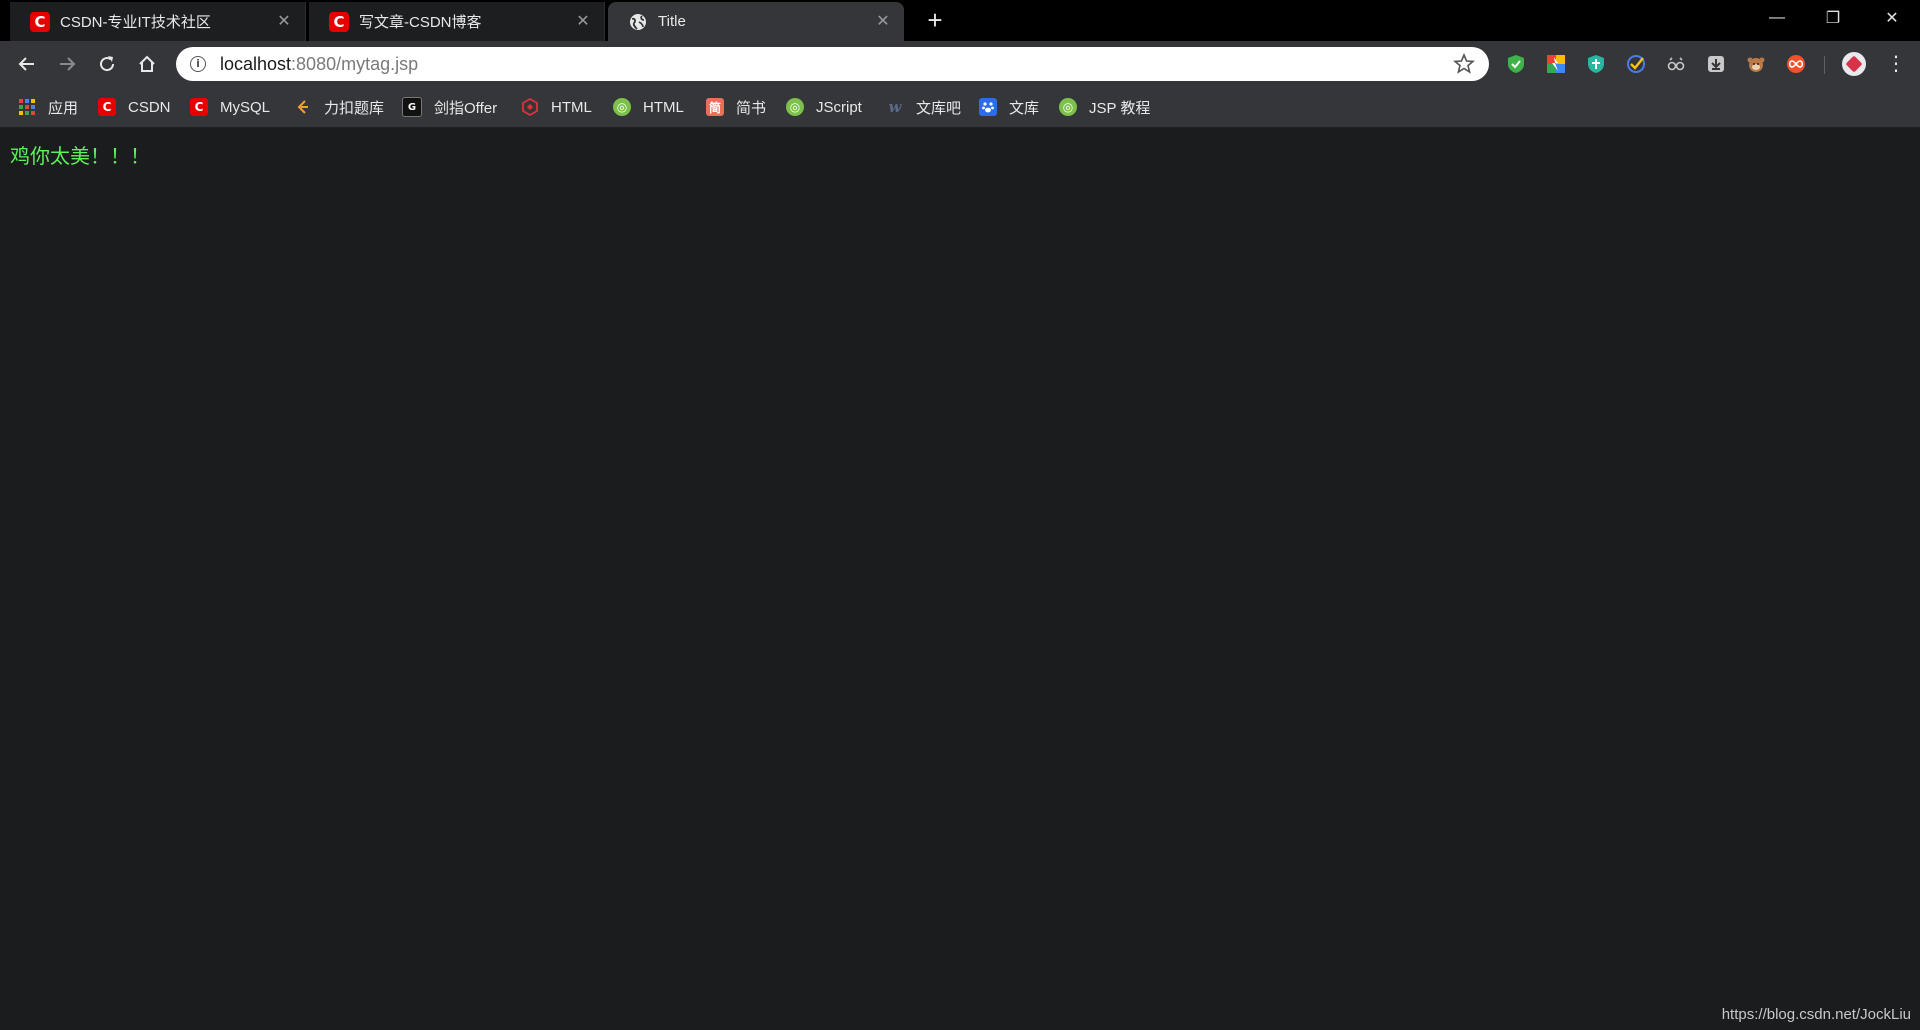 This screenshot has height=1030, width=1920. I want to click on back-button, so click(27, 64).